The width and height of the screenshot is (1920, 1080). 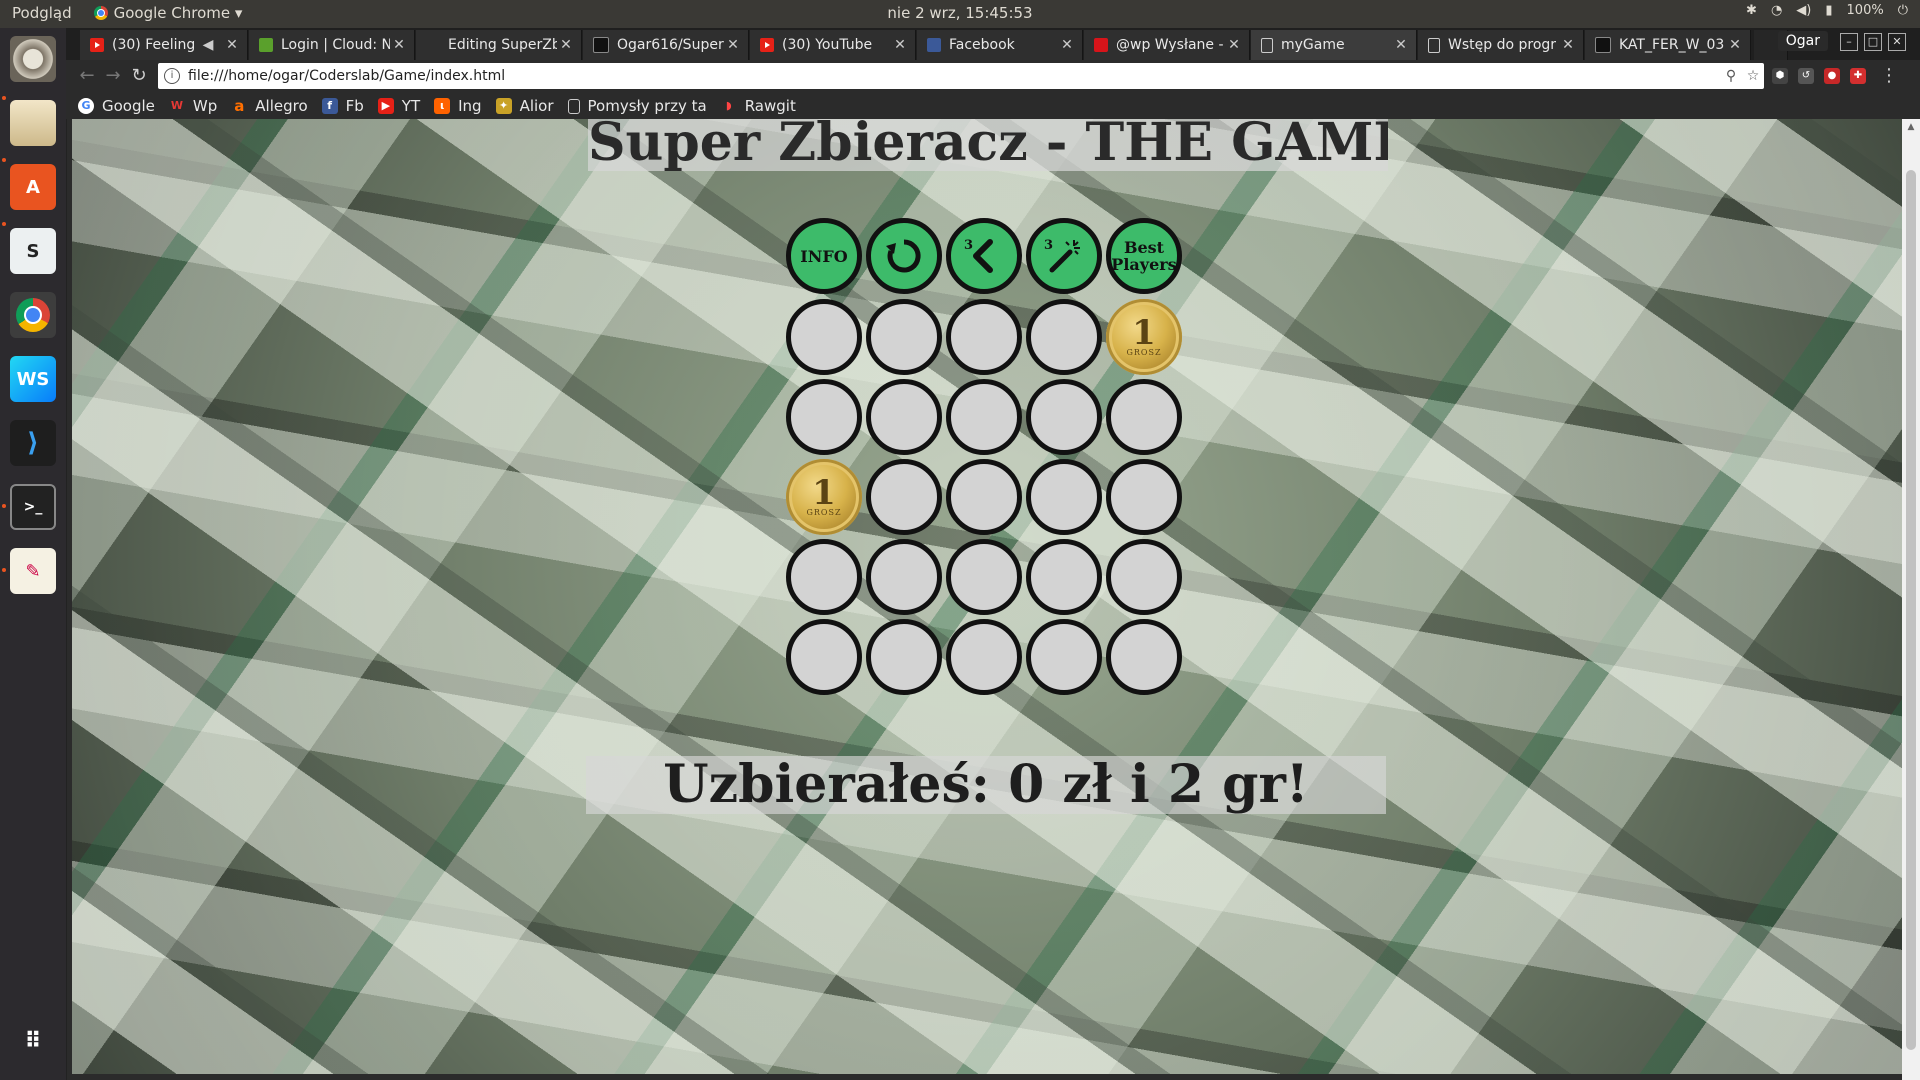 I want to click on bookmark-yt: ▶ YT, so click(x=398, y=106).